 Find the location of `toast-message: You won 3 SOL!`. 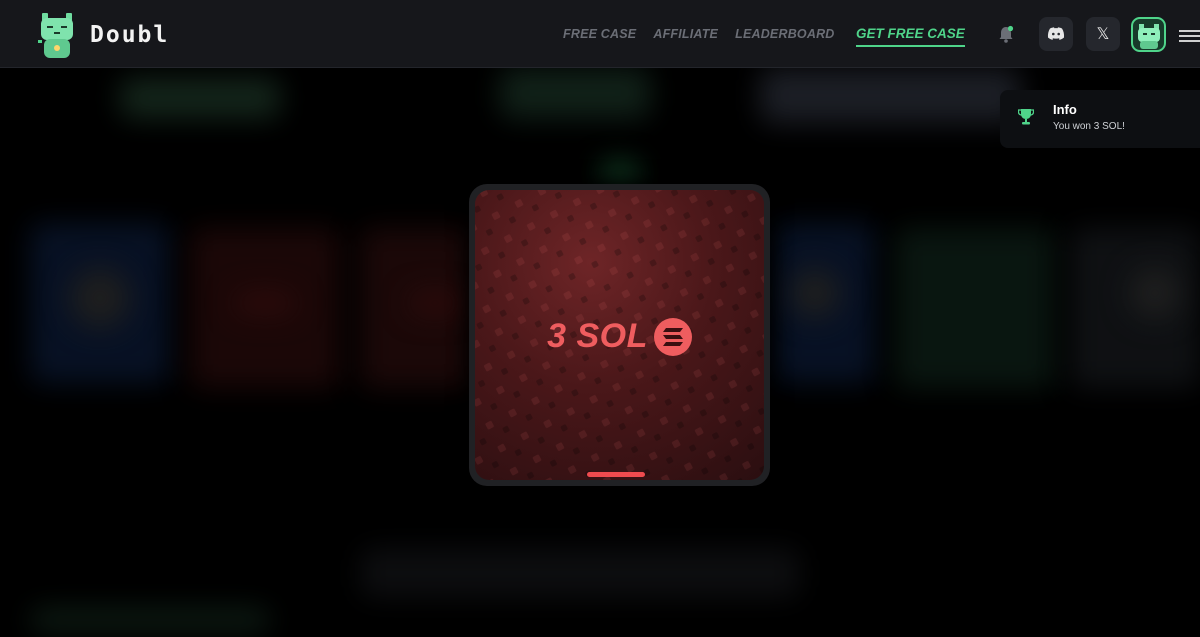

toast-message: You won 3 SOL! is located at coordinates (1089, 126).